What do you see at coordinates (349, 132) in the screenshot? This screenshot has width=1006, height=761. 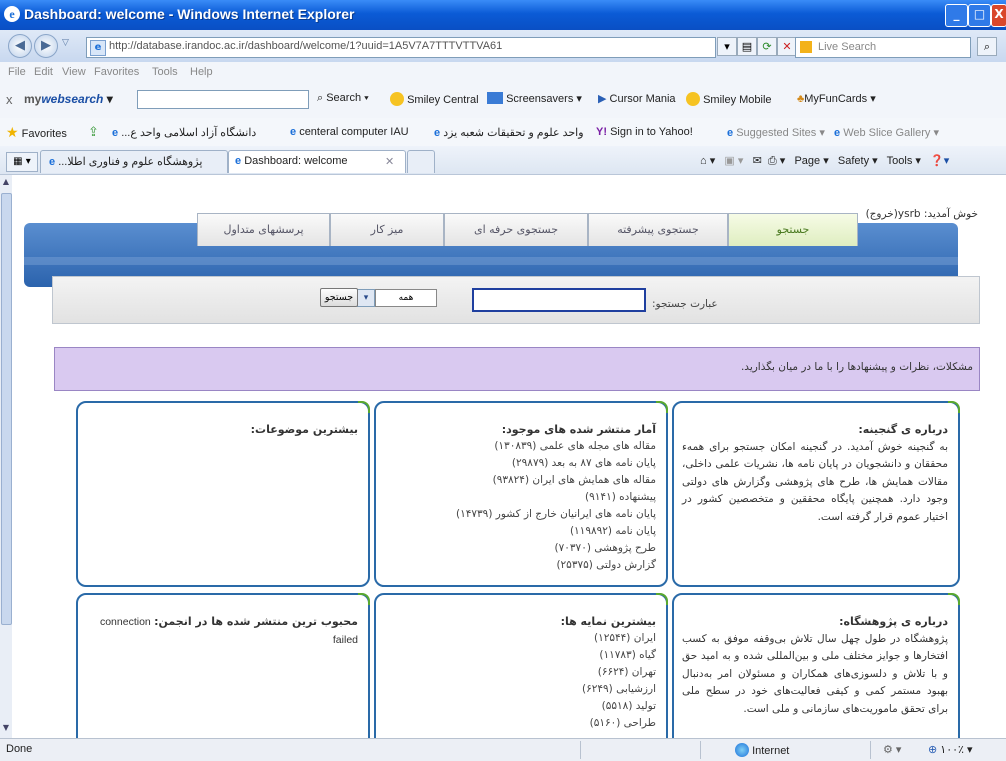 I see `fav-link-2: e centeral computer IAU` at bounding box center [349, 132].